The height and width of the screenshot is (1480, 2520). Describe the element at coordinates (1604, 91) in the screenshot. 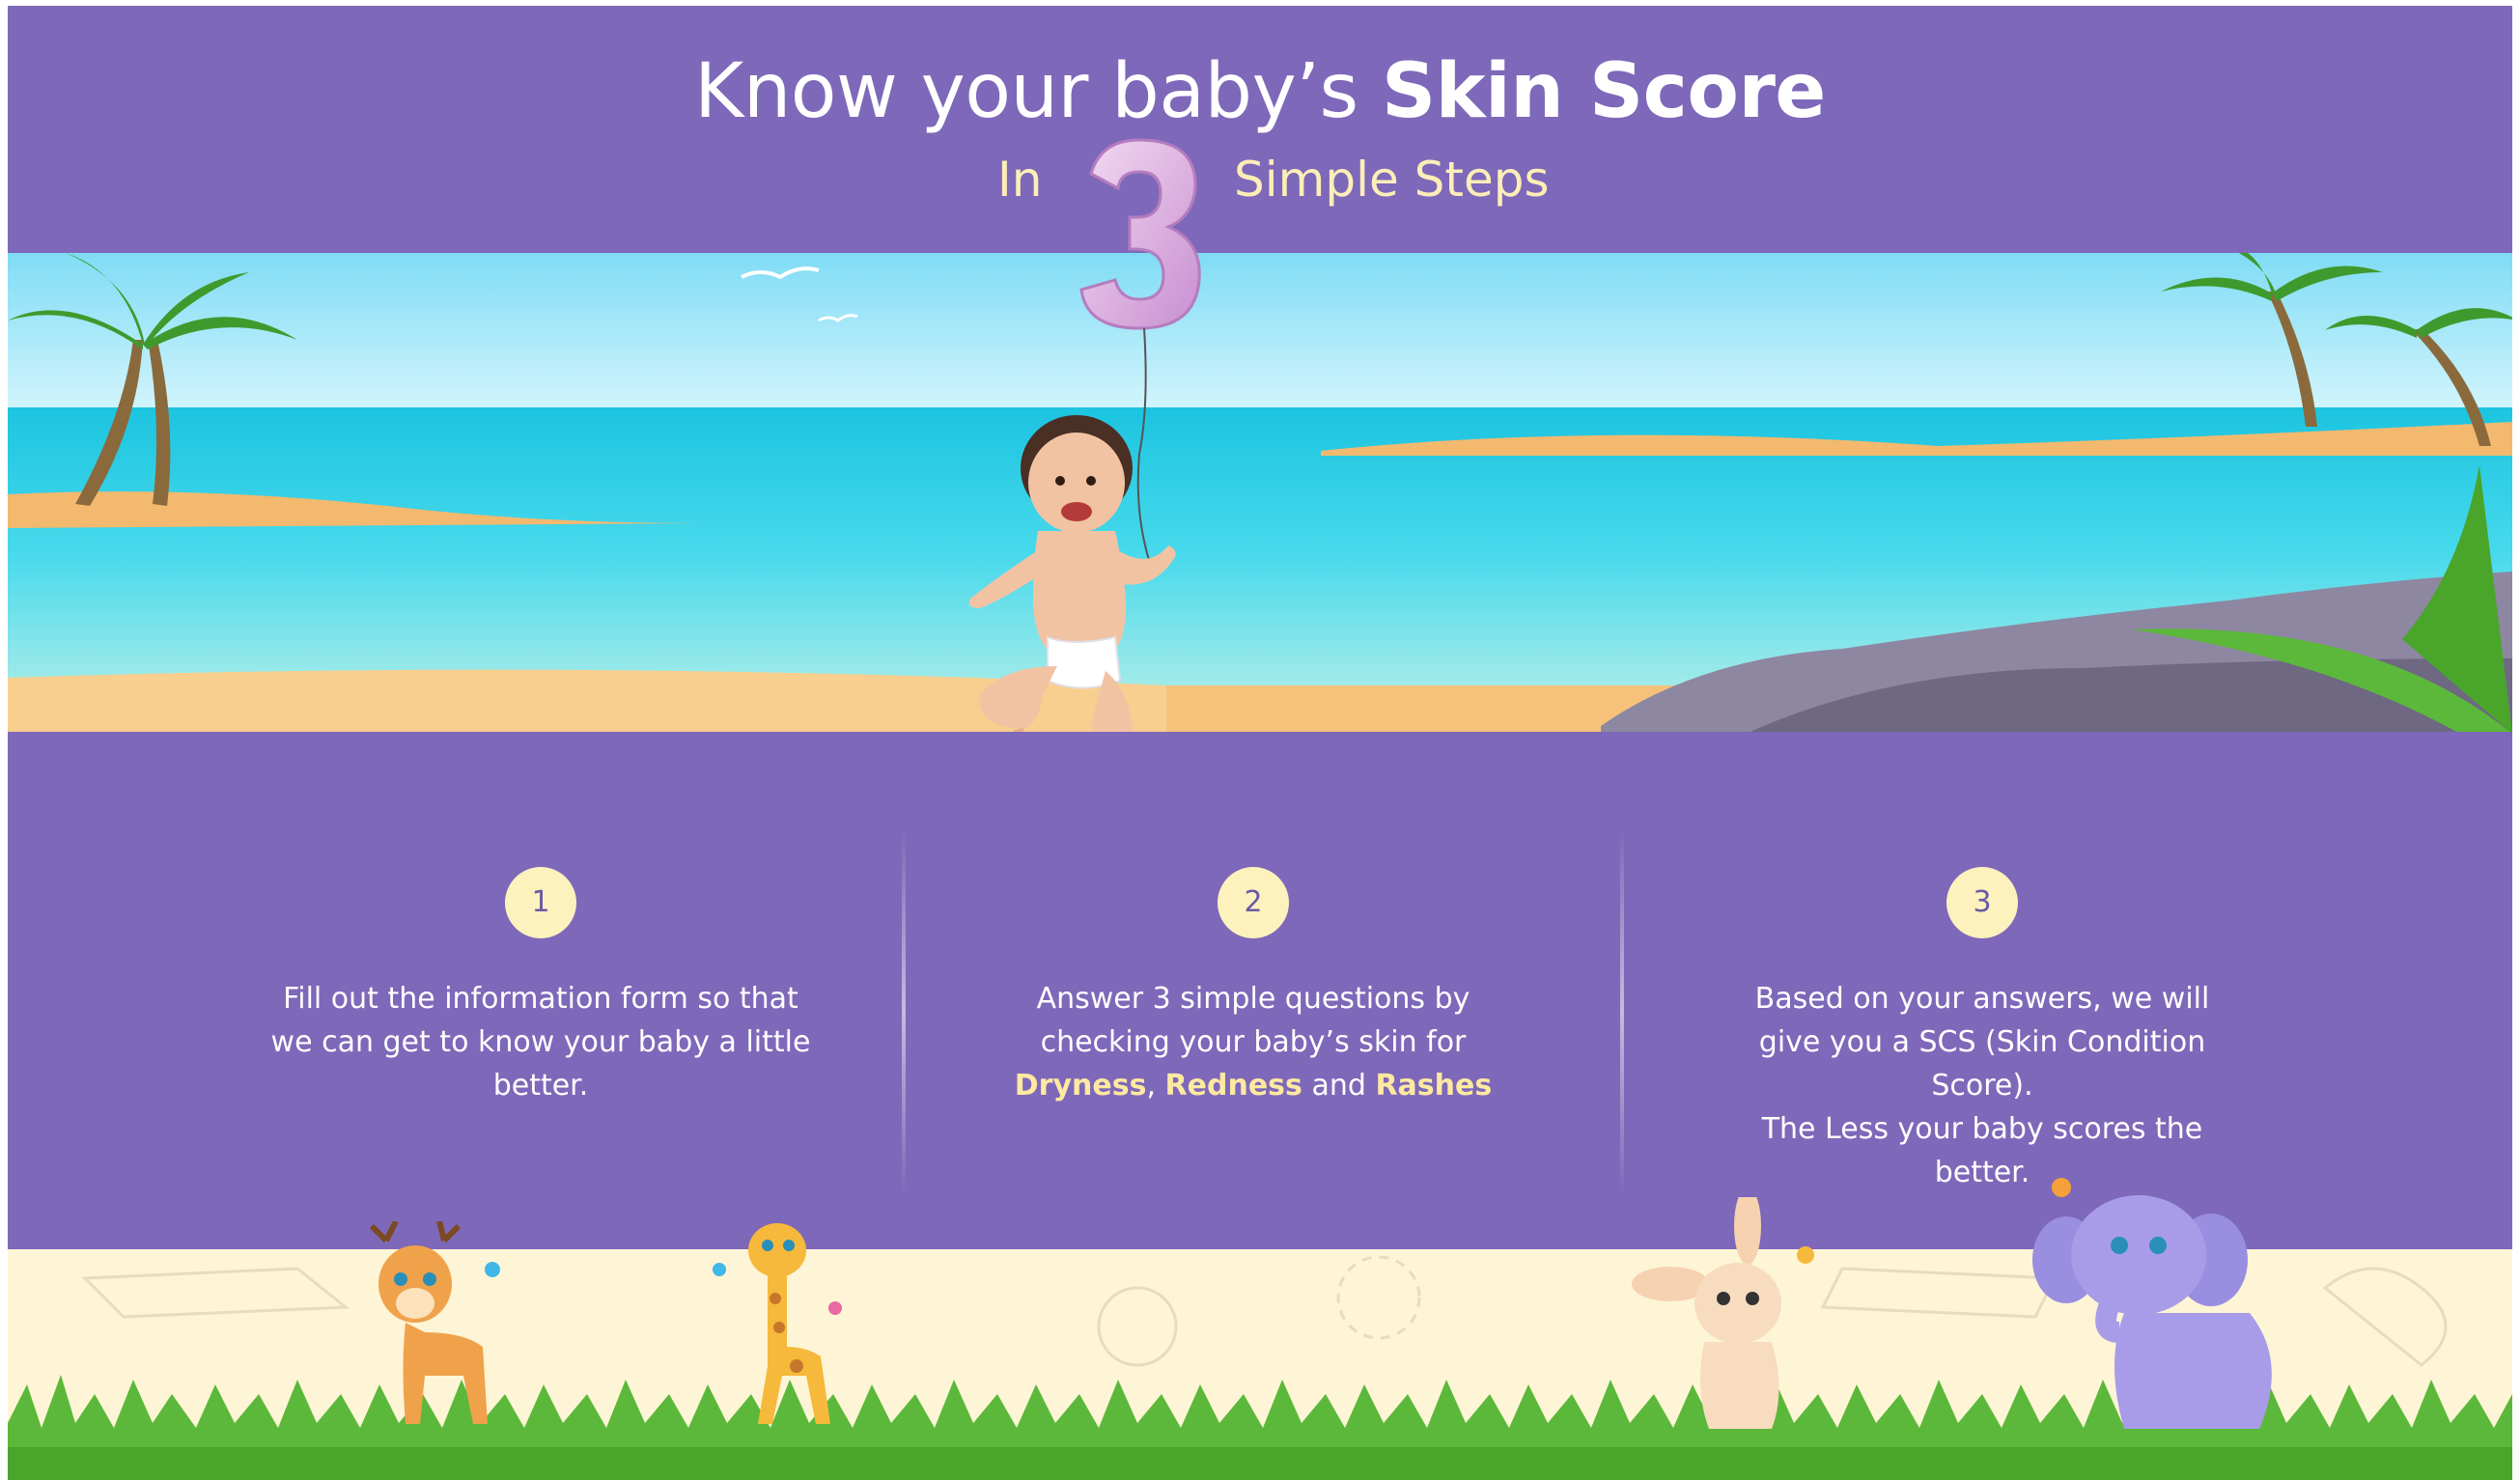

I see `title-bold: Skin Score` at that location.